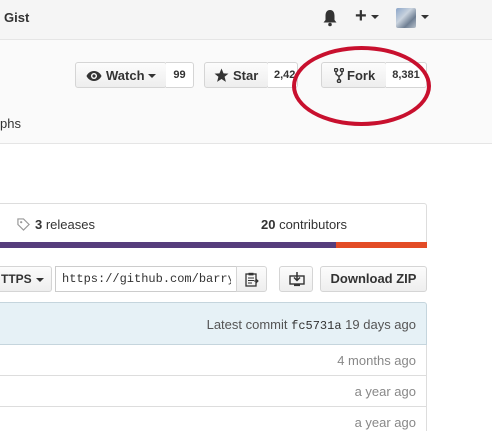 This screenshot has width=492, height=431. What do you see at coordinates (361, 16) in the screenshot?
I see `plus-icon: +` at bounding box center [361, 16].